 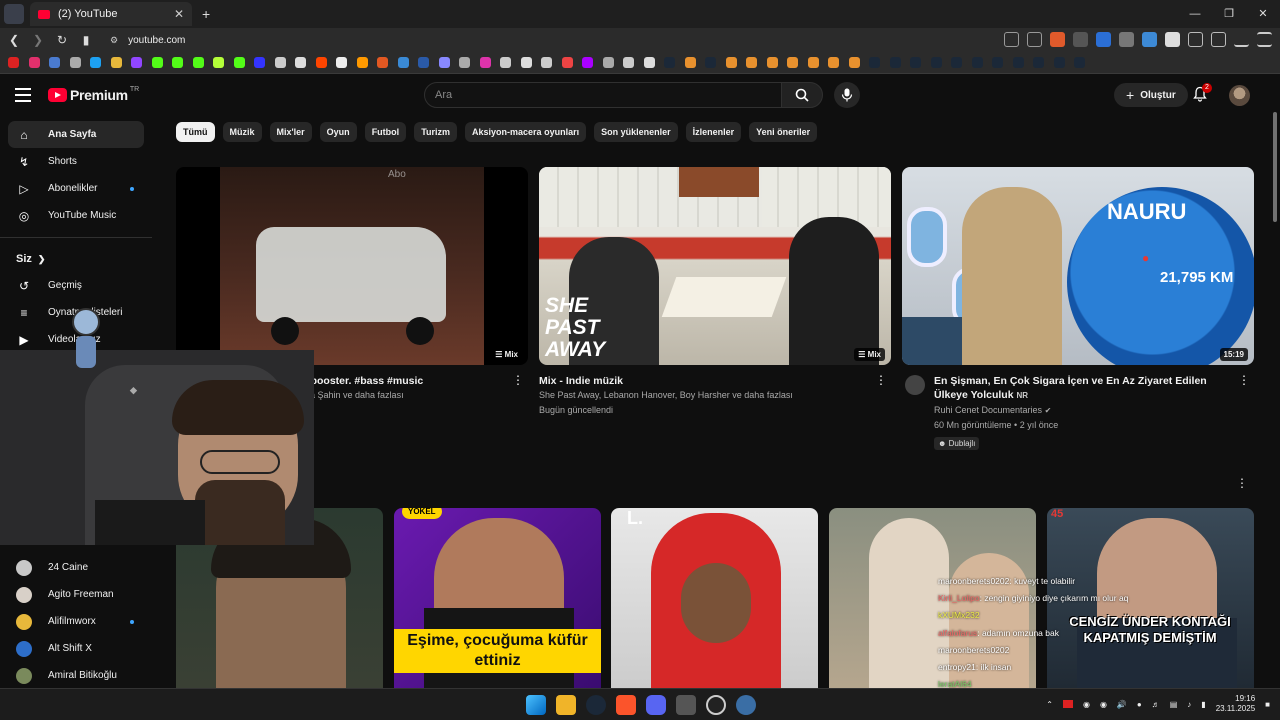 I want to click on sidebar-item-home: ⌂ Ana Sayfa, so click(x=76, y=134).